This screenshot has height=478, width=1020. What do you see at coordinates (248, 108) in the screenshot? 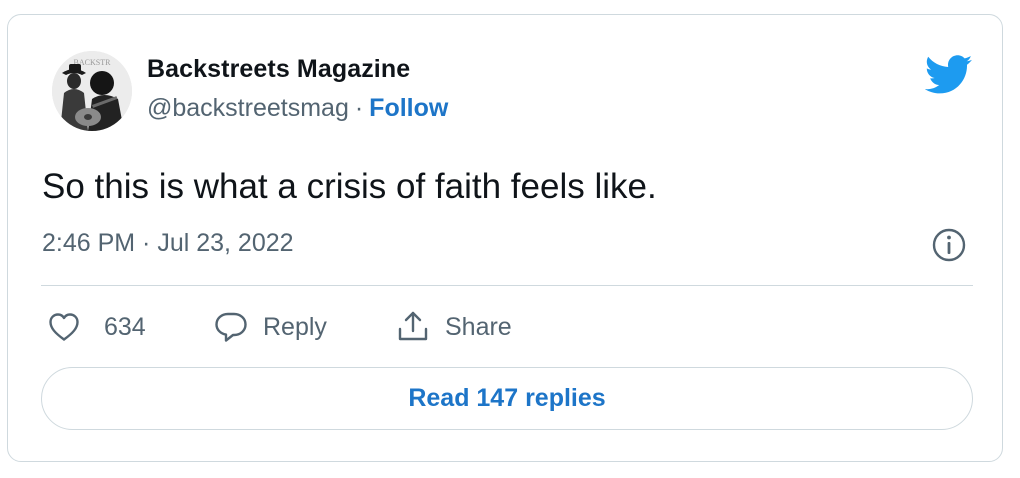
I see `author-handle: @backstreetsmag` at bounding box center [248, 108].